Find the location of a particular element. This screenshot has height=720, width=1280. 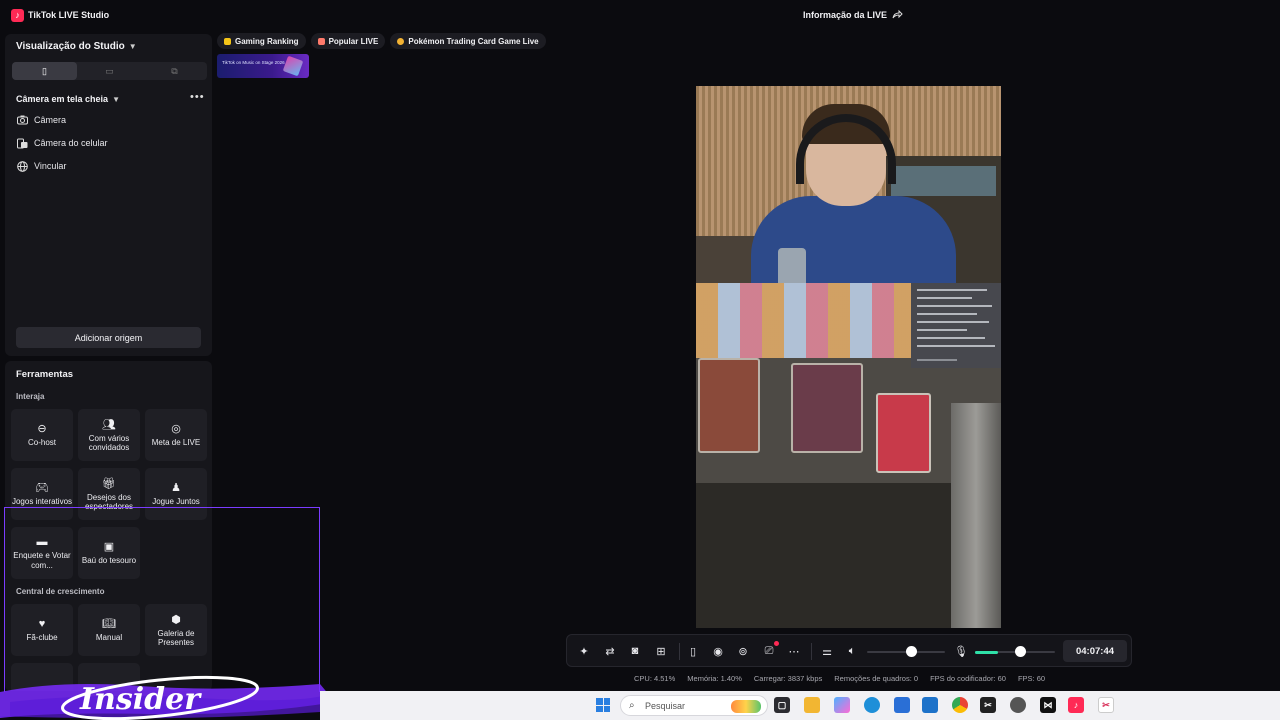

search-highlight-art is located at coordinates (746, 706).